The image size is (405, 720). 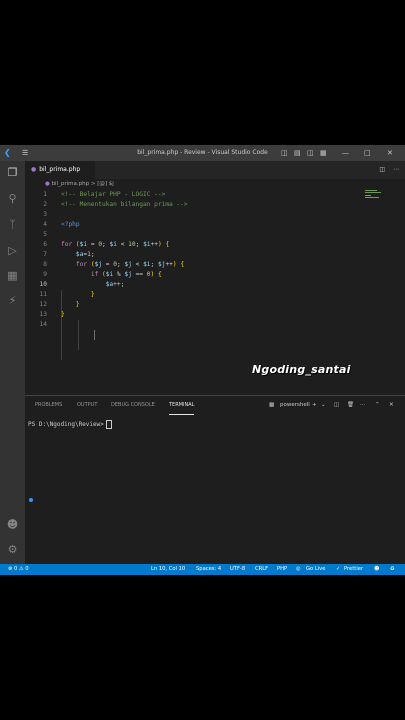 I want to click on terminal-icon: ▩, so click(x=272, y=405).